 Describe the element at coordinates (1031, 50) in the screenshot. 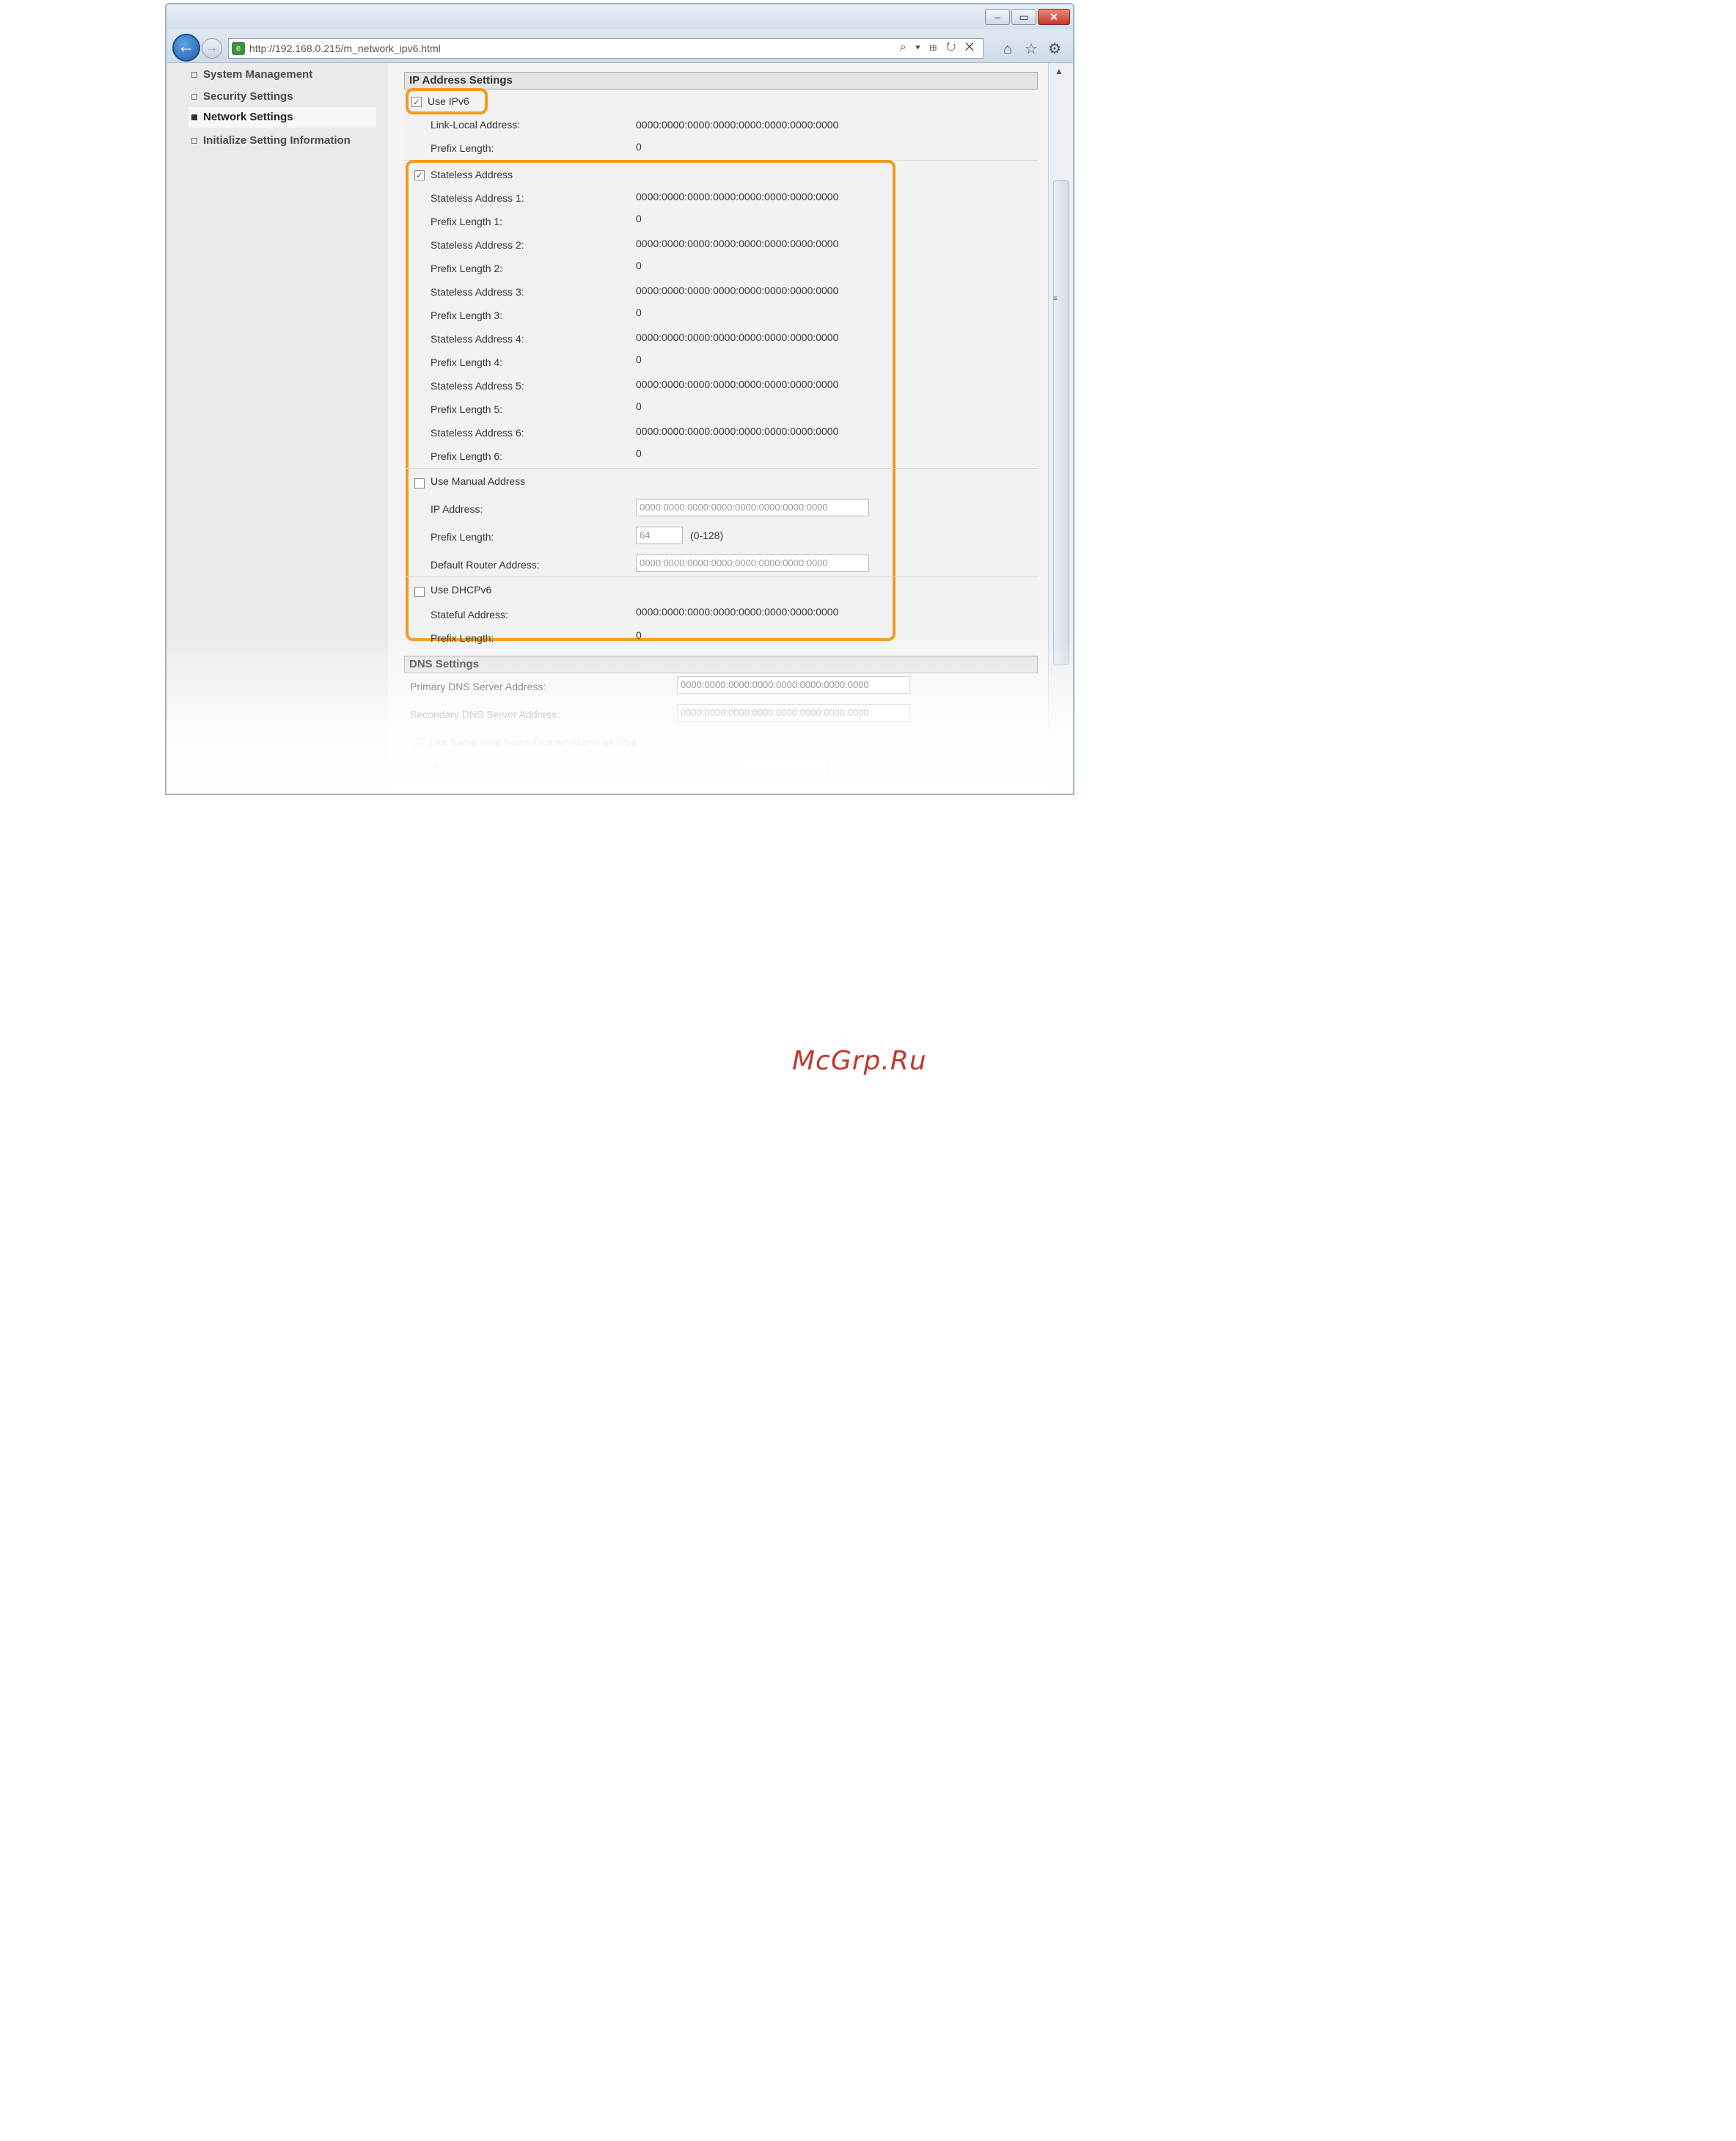

I see `favorites-star-icon: ☆` at that location.